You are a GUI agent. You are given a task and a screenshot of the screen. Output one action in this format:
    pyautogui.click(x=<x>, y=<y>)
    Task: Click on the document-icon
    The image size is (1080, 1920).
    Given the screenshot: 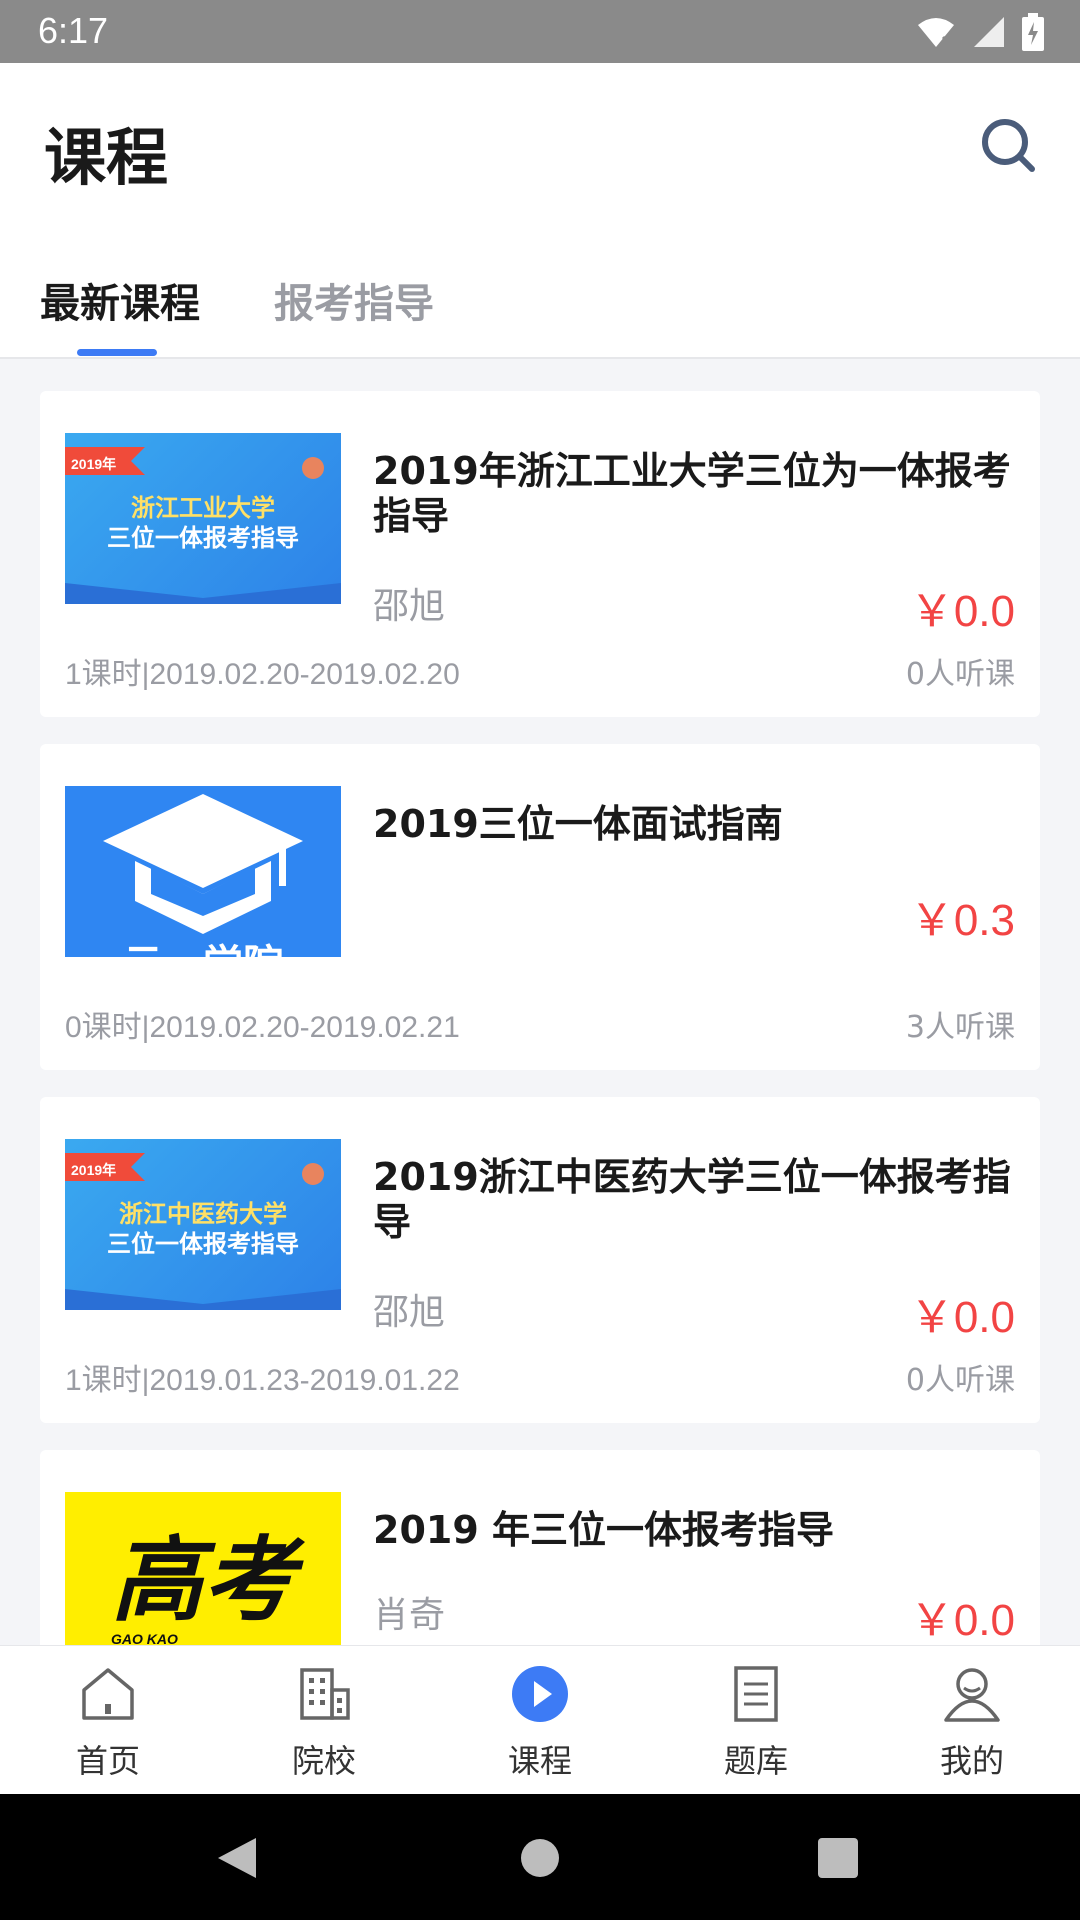 What is the action you would take?
    pyautogui.click(x=756, y=1694)
    